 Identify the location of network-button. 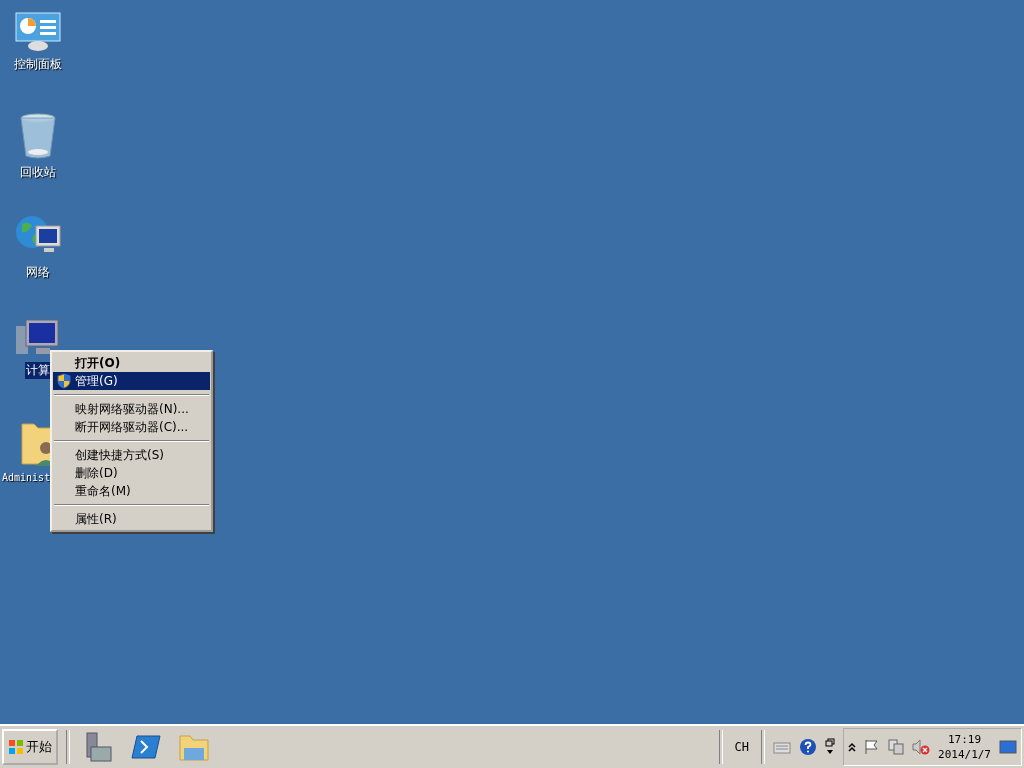
(896, 747).